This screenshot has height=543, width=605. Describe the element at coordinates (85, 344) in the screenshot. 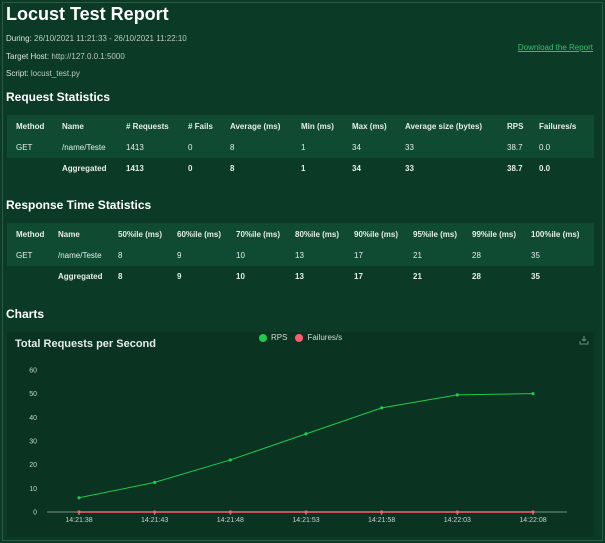

I see `chart-title: Total Requests per Second` at that location.